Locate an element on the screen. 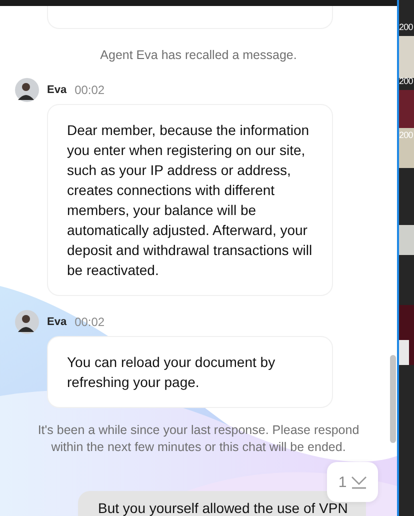 The image size is (414, 516). system-message: It's been a while since your last response. Please respond within the next few minutes or this chat will be ended. is located at coordinates (198, 439).